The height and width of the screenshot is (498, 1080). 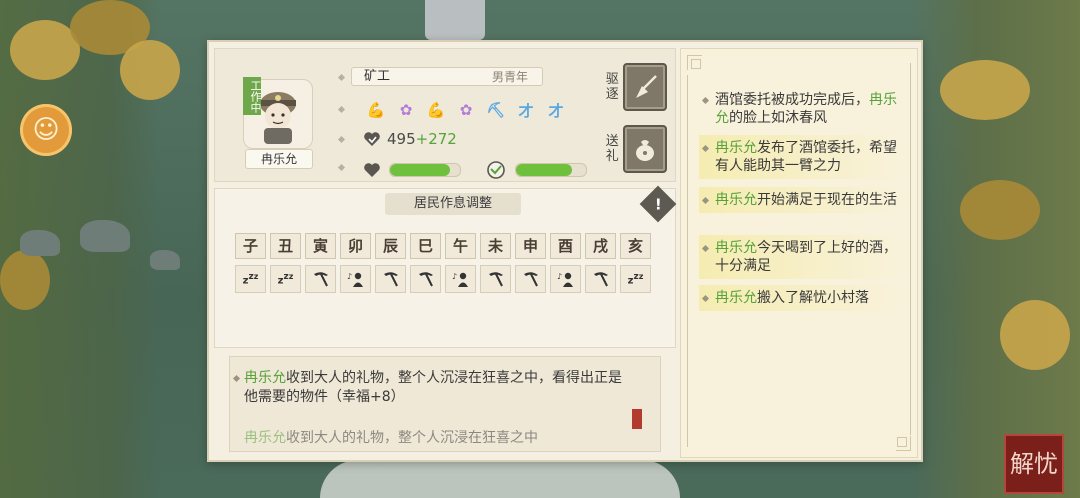 I want to click on muscle-arm-icon: 💪, so click(x=376, y=110).